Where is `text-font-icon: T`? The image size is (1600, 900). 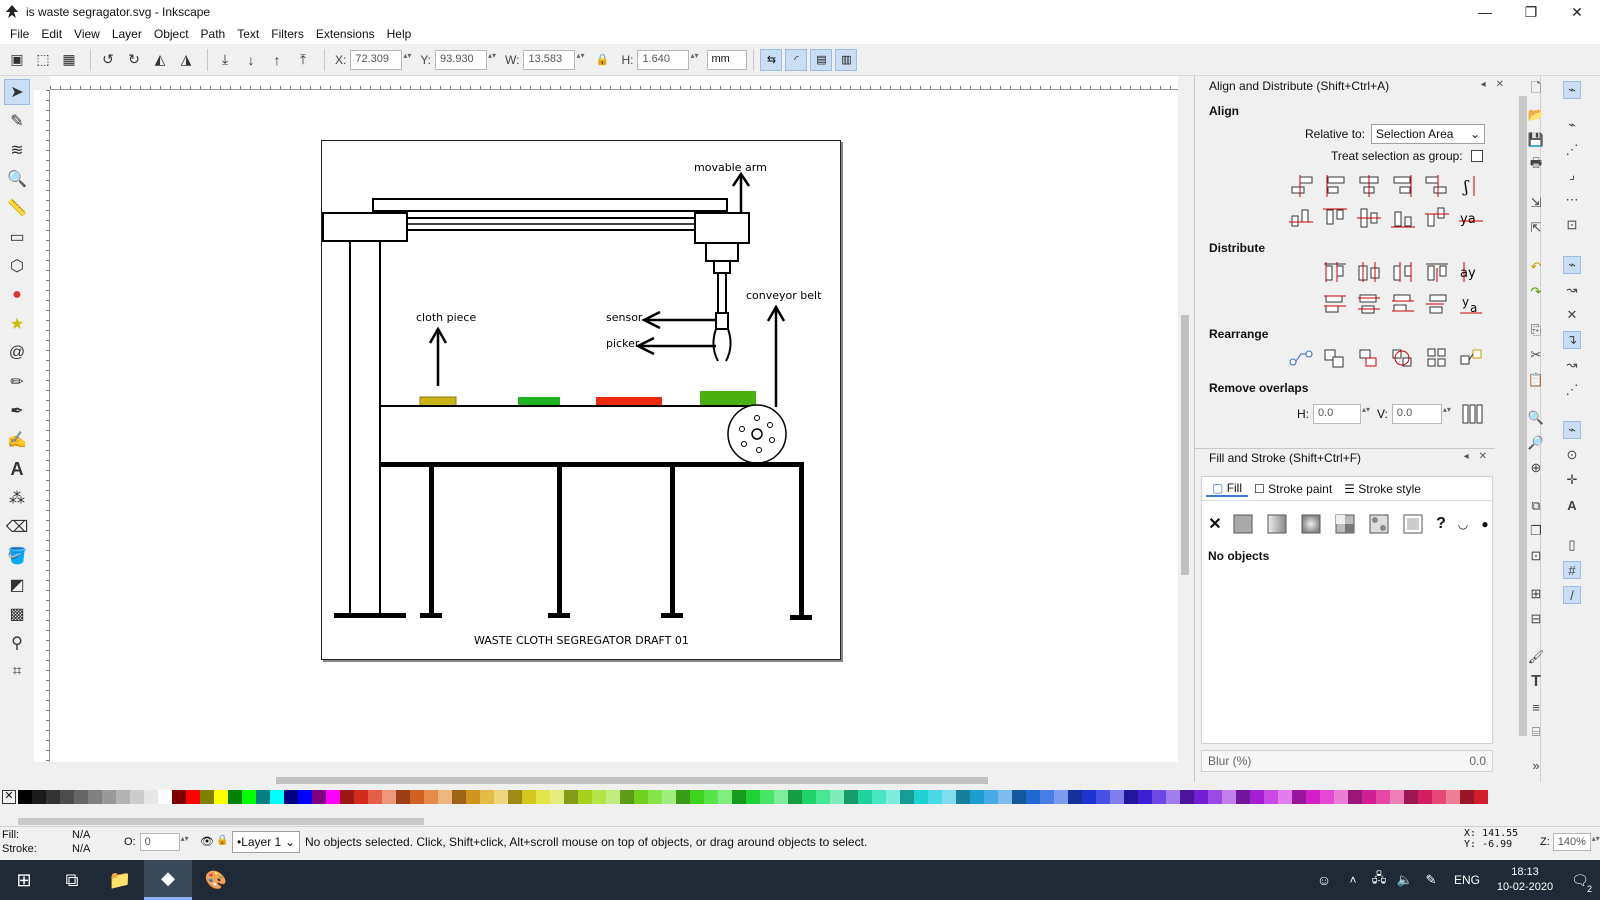
text-font-icon: T is located at coordinates (1536, 682).